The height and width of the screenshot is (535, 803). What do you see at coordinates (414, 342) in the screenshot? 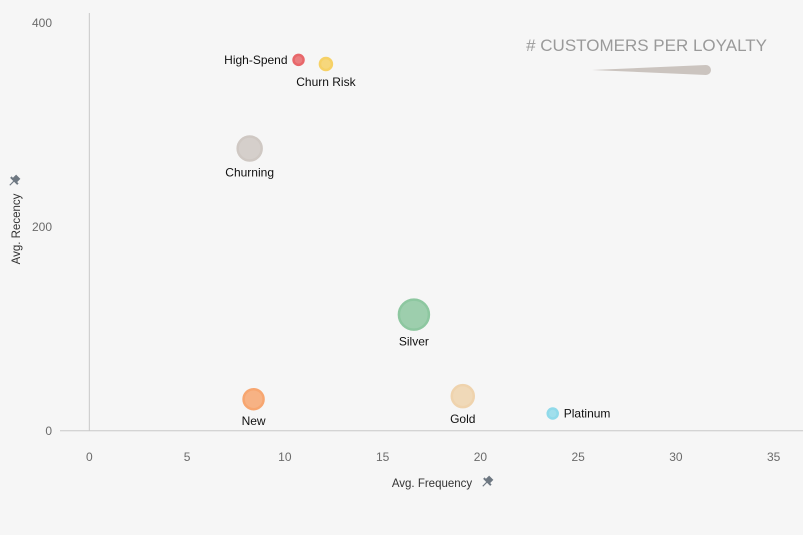
I see `point-label-silver: Silver` at bounding box center [414, 342].